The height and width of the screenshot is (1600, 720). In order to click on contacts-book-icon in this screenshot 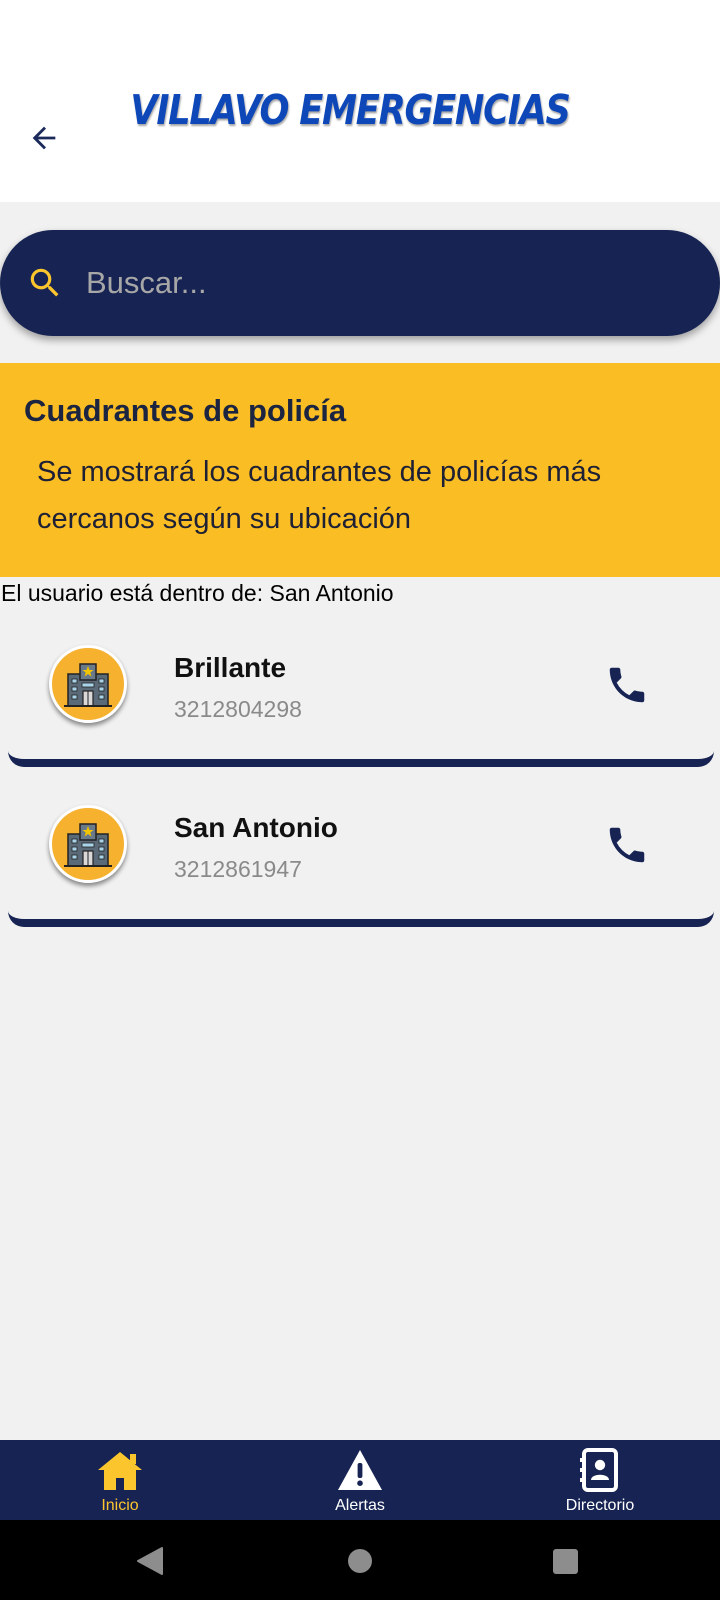, I will do `click(600, 1470)`.